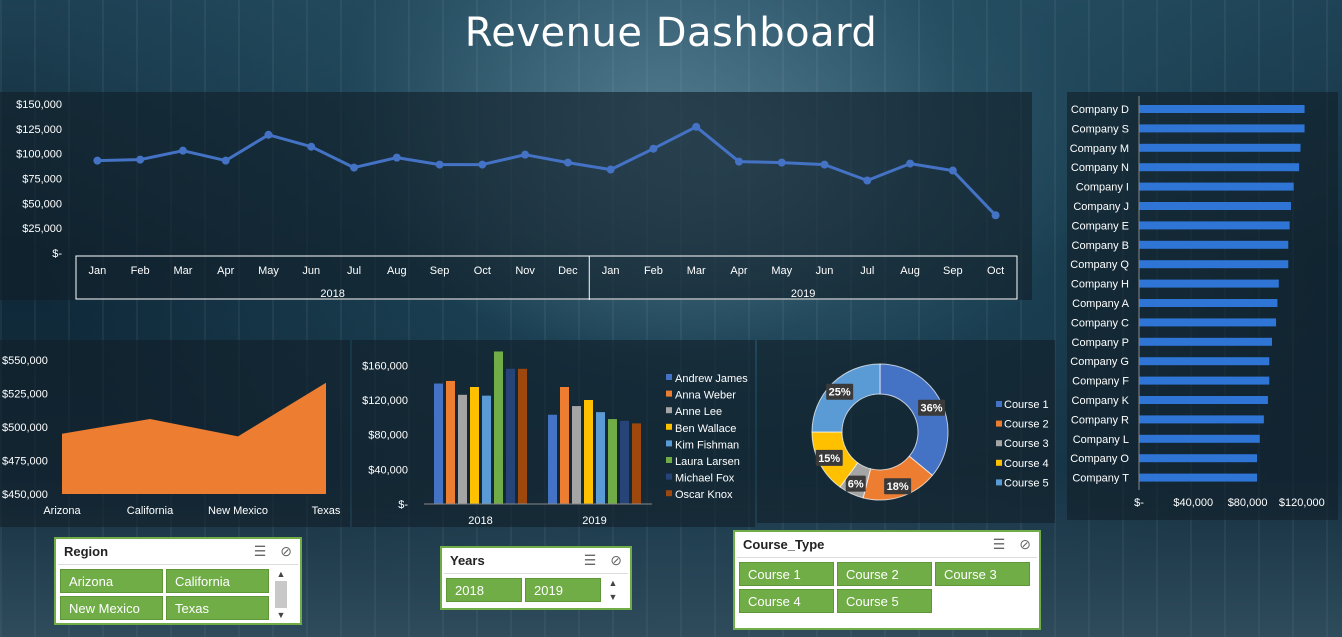 The image size is (1342, 637). I want to click on y-tick-label: $75,000, so click(42, 180).